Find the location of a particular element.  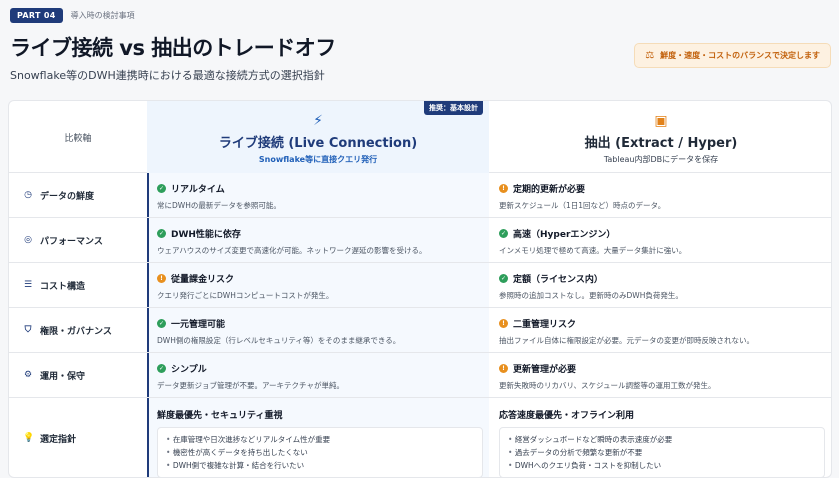

list-item: 在庫管理や日次進捗などリアルタイム性が重要 is located at coordinates (320, 439).